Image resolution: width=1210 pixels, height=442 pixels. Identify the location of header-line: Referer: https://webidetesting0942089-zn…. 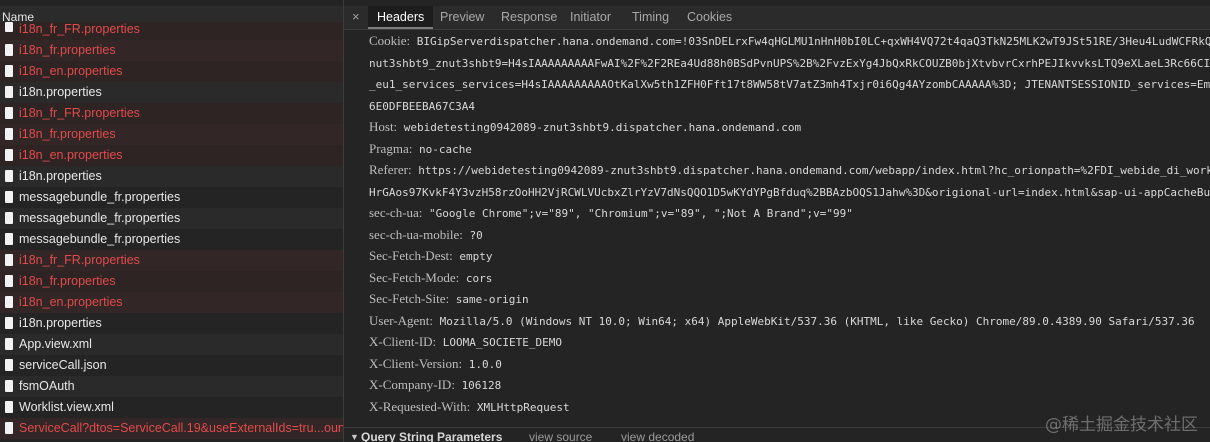
(789, 170).